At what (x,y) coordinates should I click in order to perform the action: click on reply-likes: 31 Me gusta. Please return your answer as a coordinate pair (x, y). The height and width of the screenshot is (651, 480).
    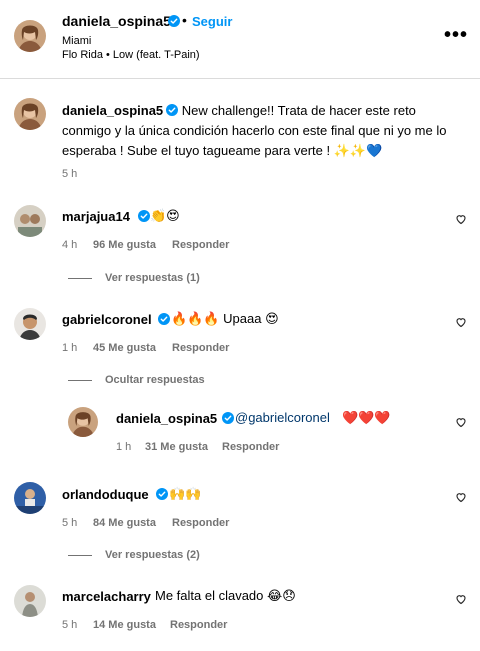
    Looking at the image, I should click on (176, 447).